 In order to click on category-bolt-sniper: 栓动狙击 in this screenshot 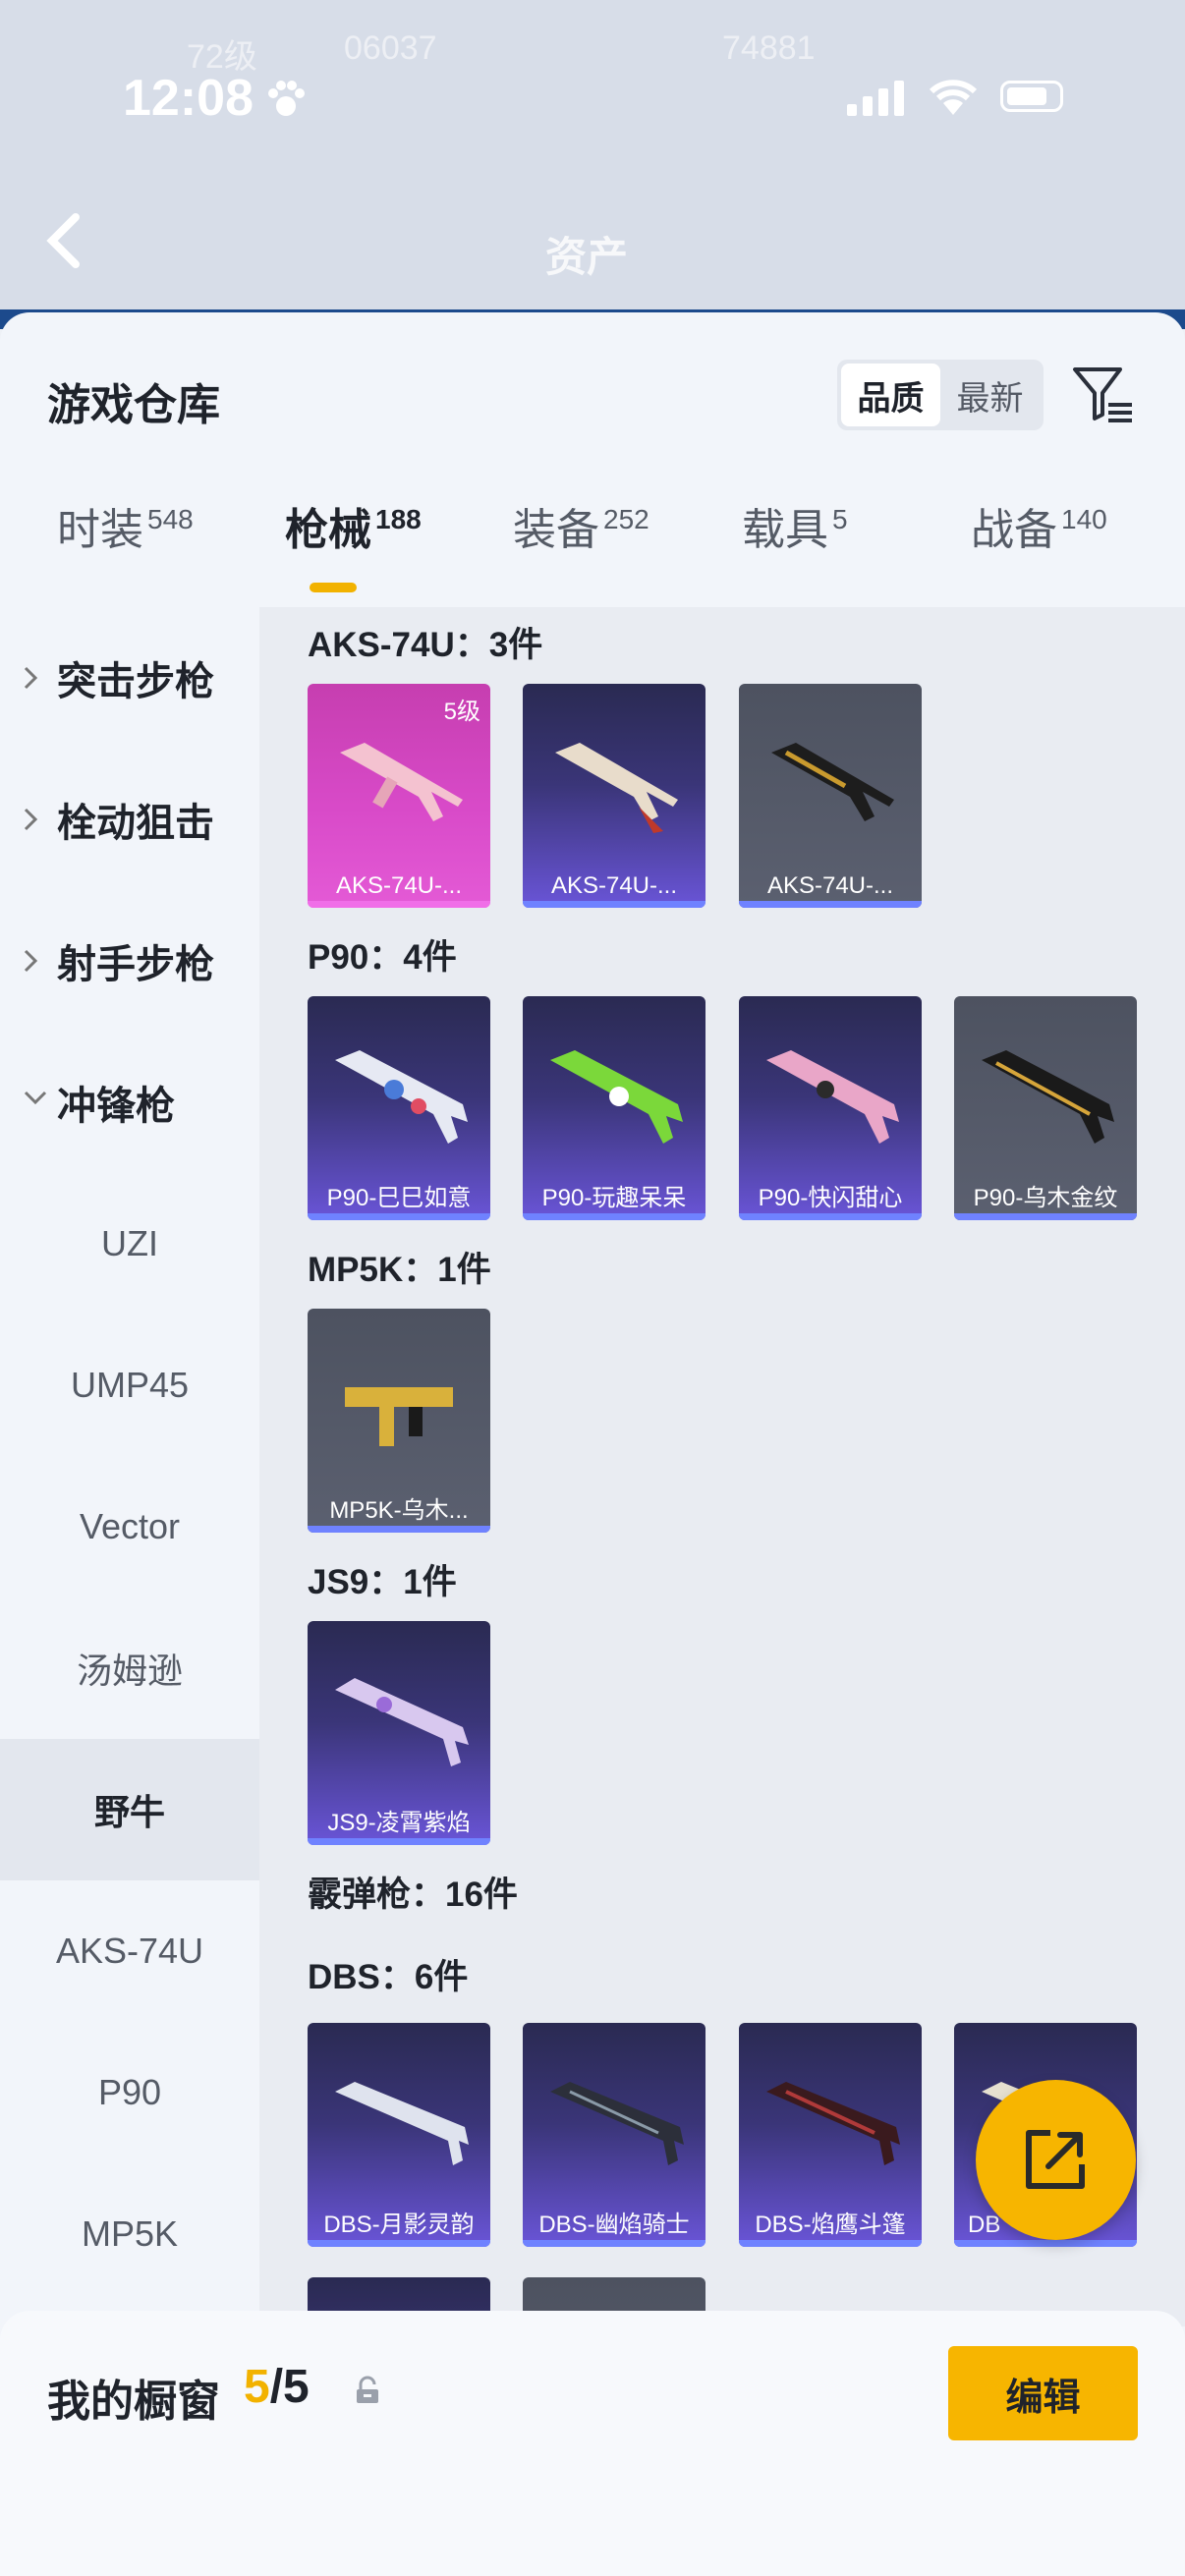, I will do `click(130, 819)`.